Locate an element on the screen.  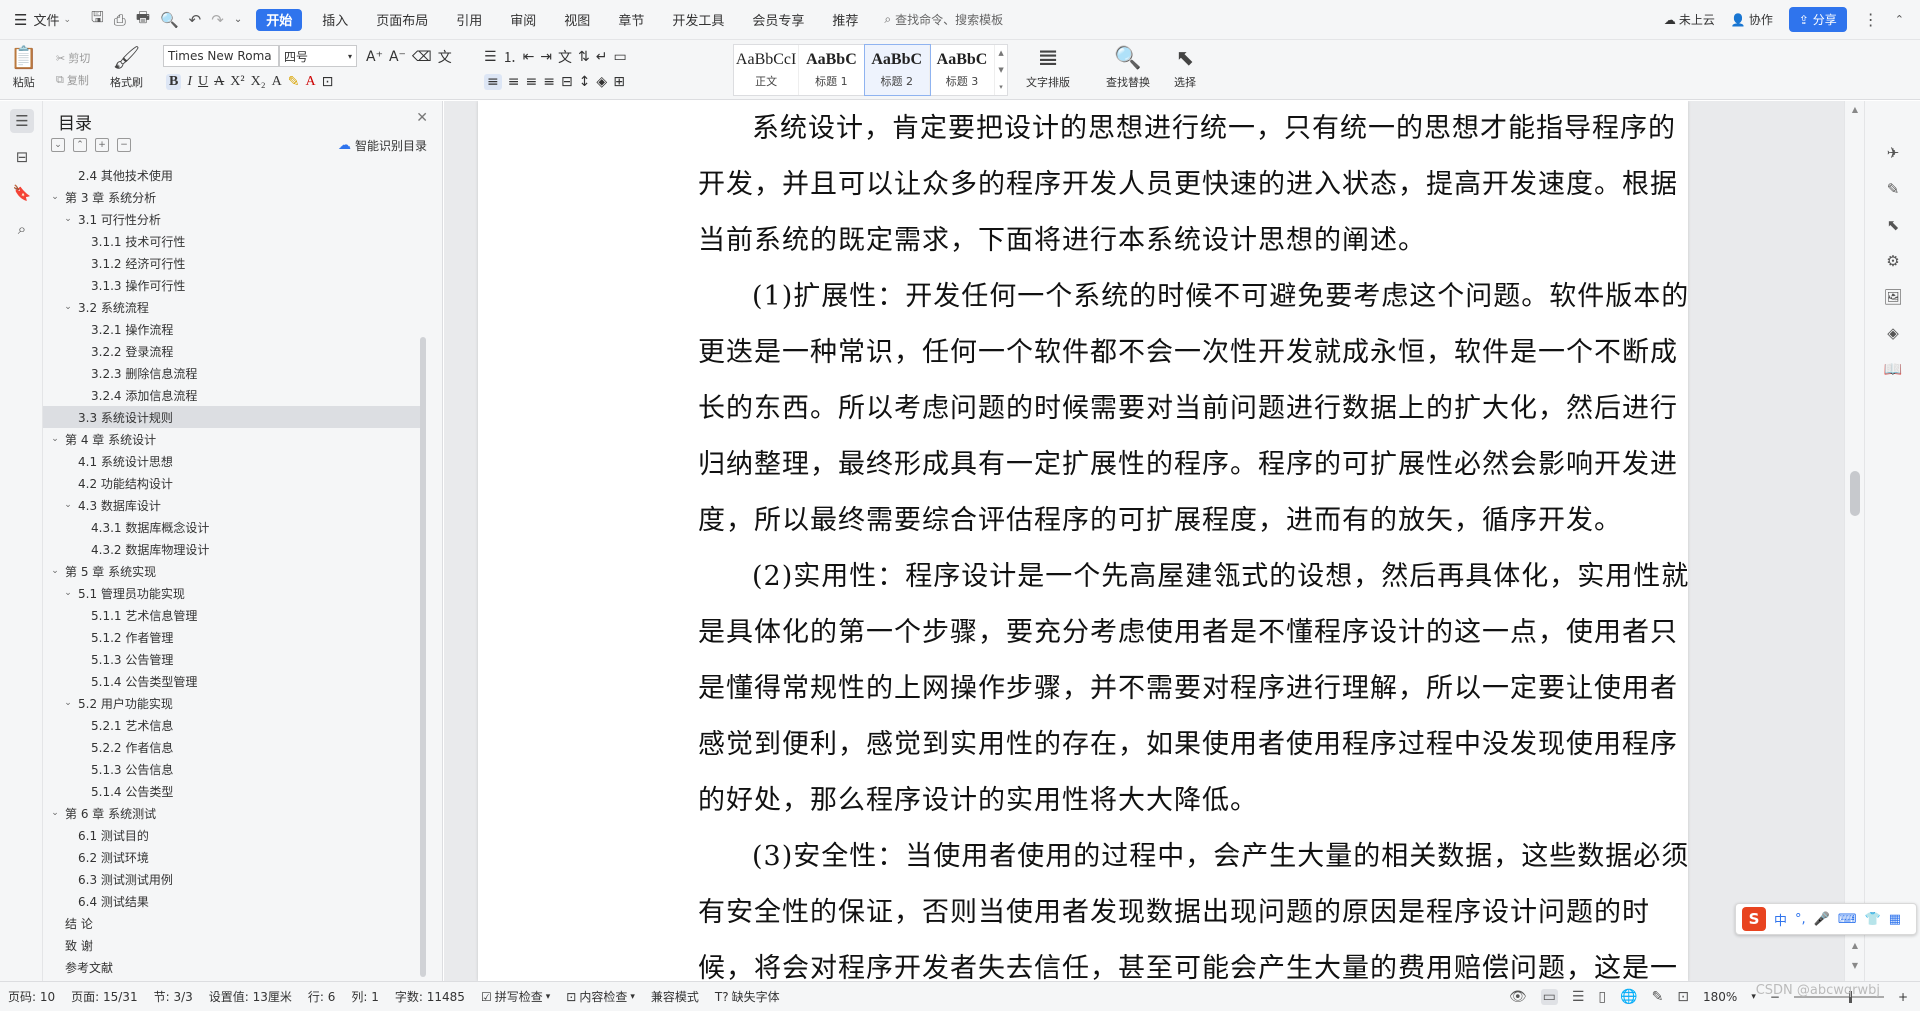
settings-sliders-icon: ⚙ is located at coordinates (1893, 261).